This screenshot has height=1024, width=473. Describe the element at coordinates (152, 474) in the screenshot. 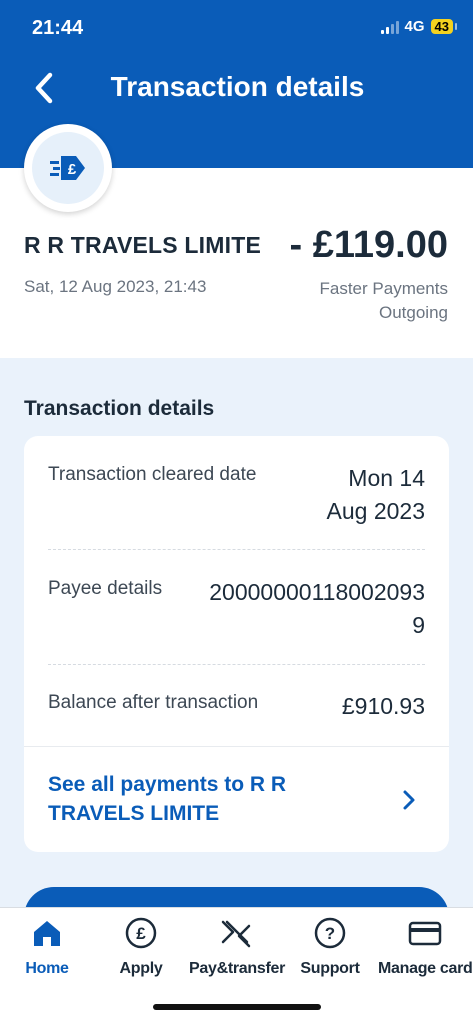

I see `detail-label: Transaction cleared date` at that location.